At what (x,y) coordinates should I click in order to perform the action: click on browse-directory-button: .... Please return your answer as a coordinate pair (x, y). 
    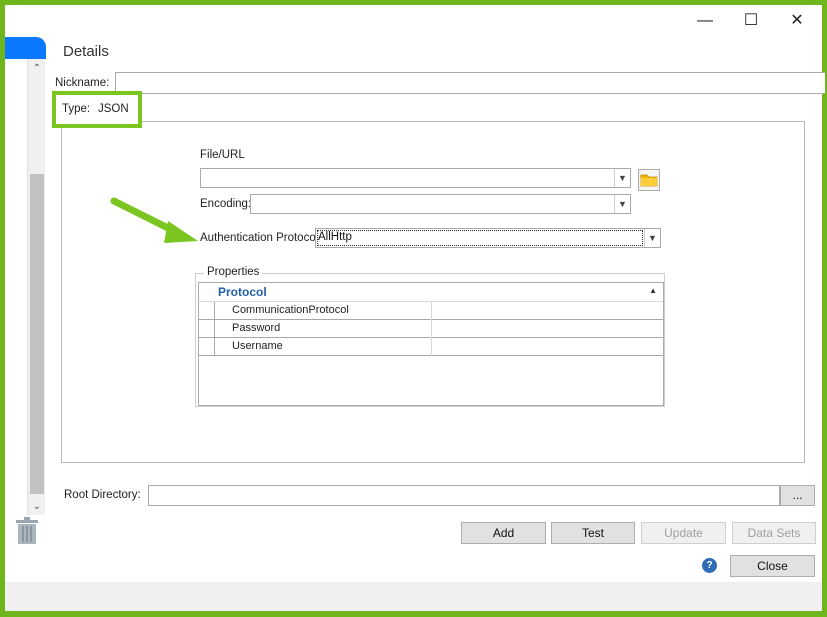
    Looking at the image, I should click on (797, 495).